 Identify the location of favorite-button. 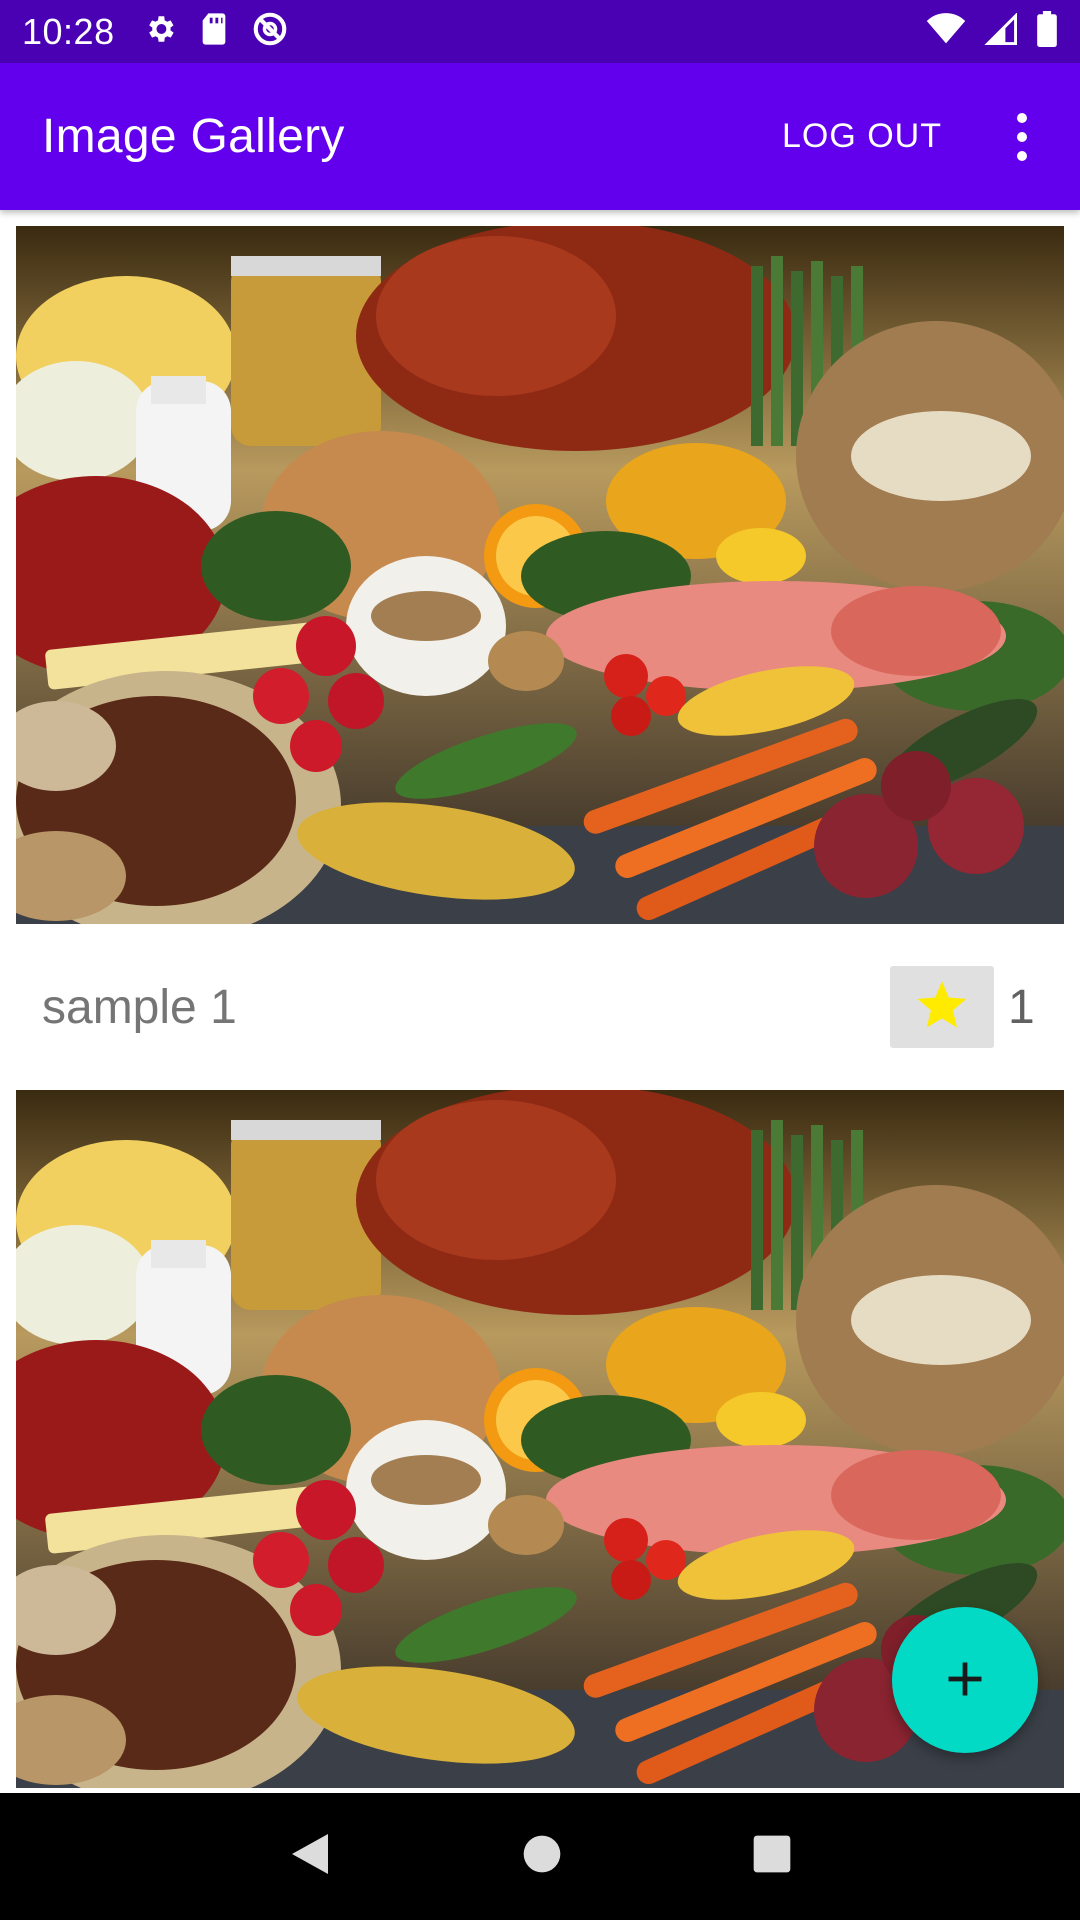
(942, 1007).